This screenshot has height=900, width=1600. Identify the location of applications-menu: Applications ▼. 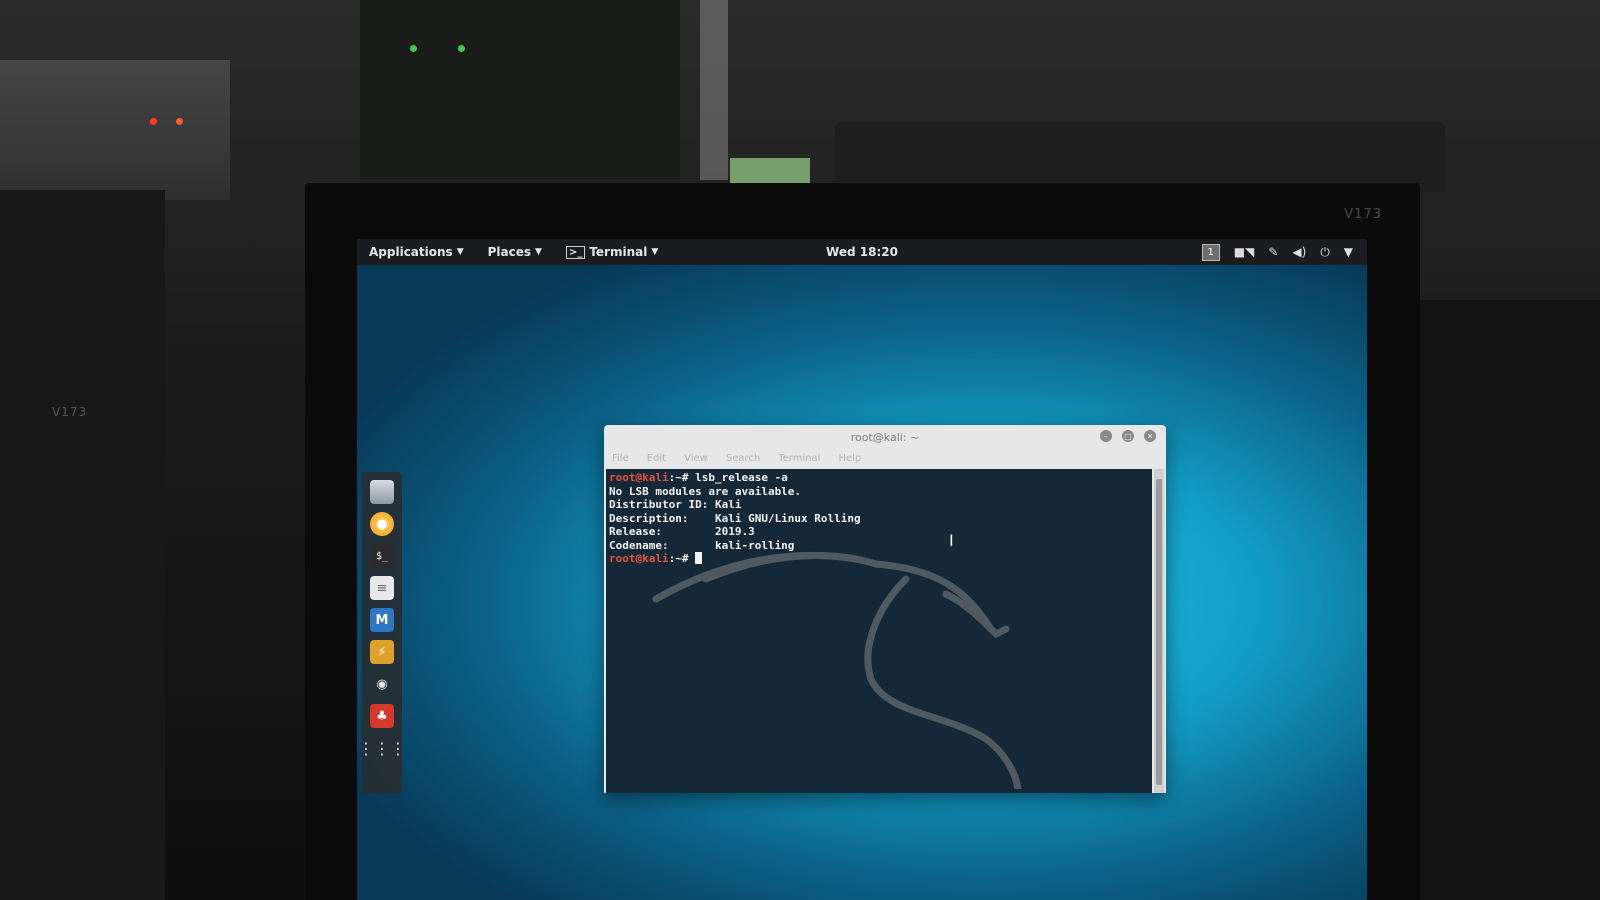
(416, 252).